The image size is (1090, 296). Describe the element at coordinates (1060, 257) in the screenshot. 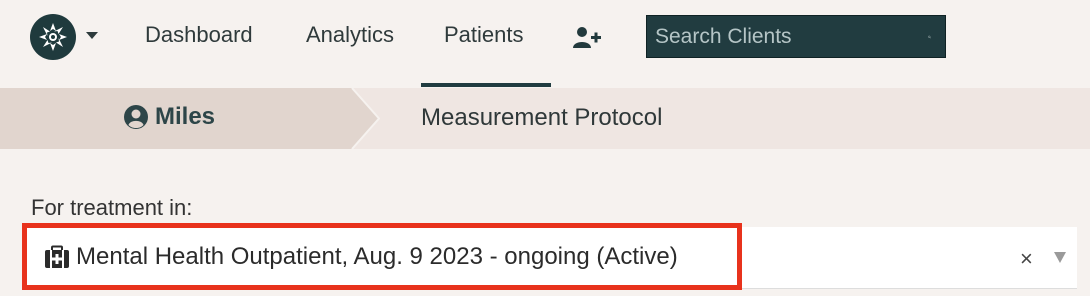

I see `dropdown-arrow-icon` at that location.